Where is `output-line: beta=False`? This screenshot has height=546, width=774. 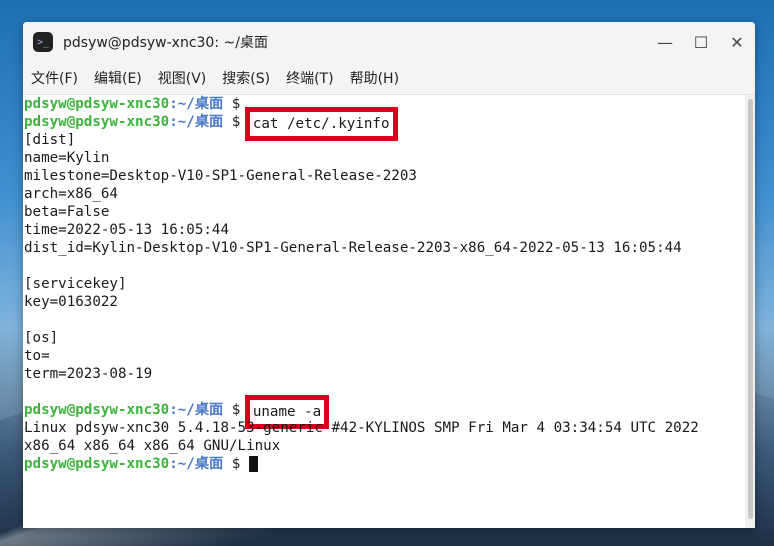 output-line: beta=False is located at coordinates (67, 212).